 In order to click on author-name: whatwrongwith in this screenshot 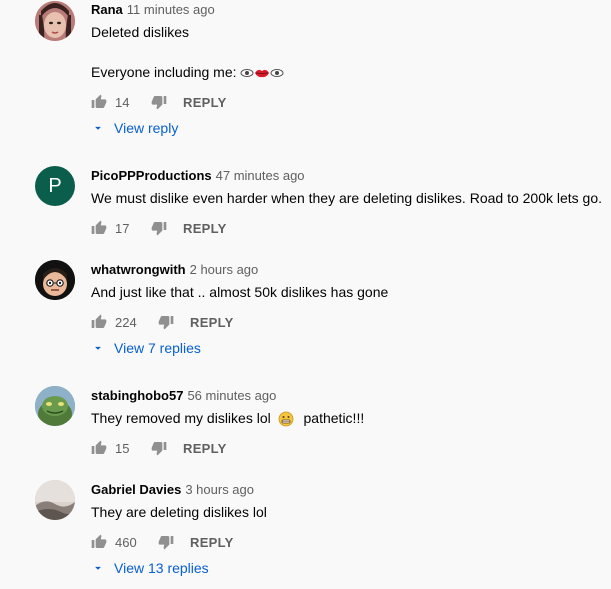, I will do `click(138, 269)`.